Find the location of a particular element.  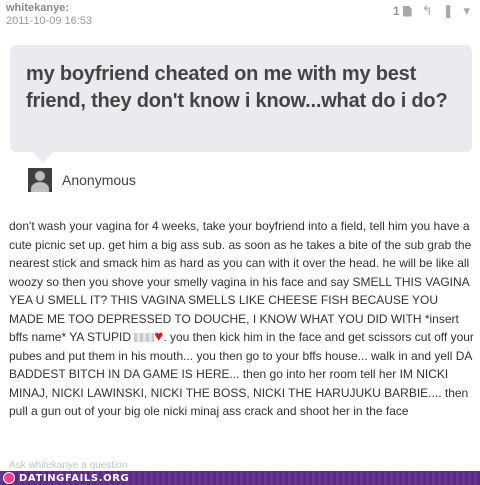

post-actions: 1 ↰ ❚ ▾ is located at coordinates (431, 11).